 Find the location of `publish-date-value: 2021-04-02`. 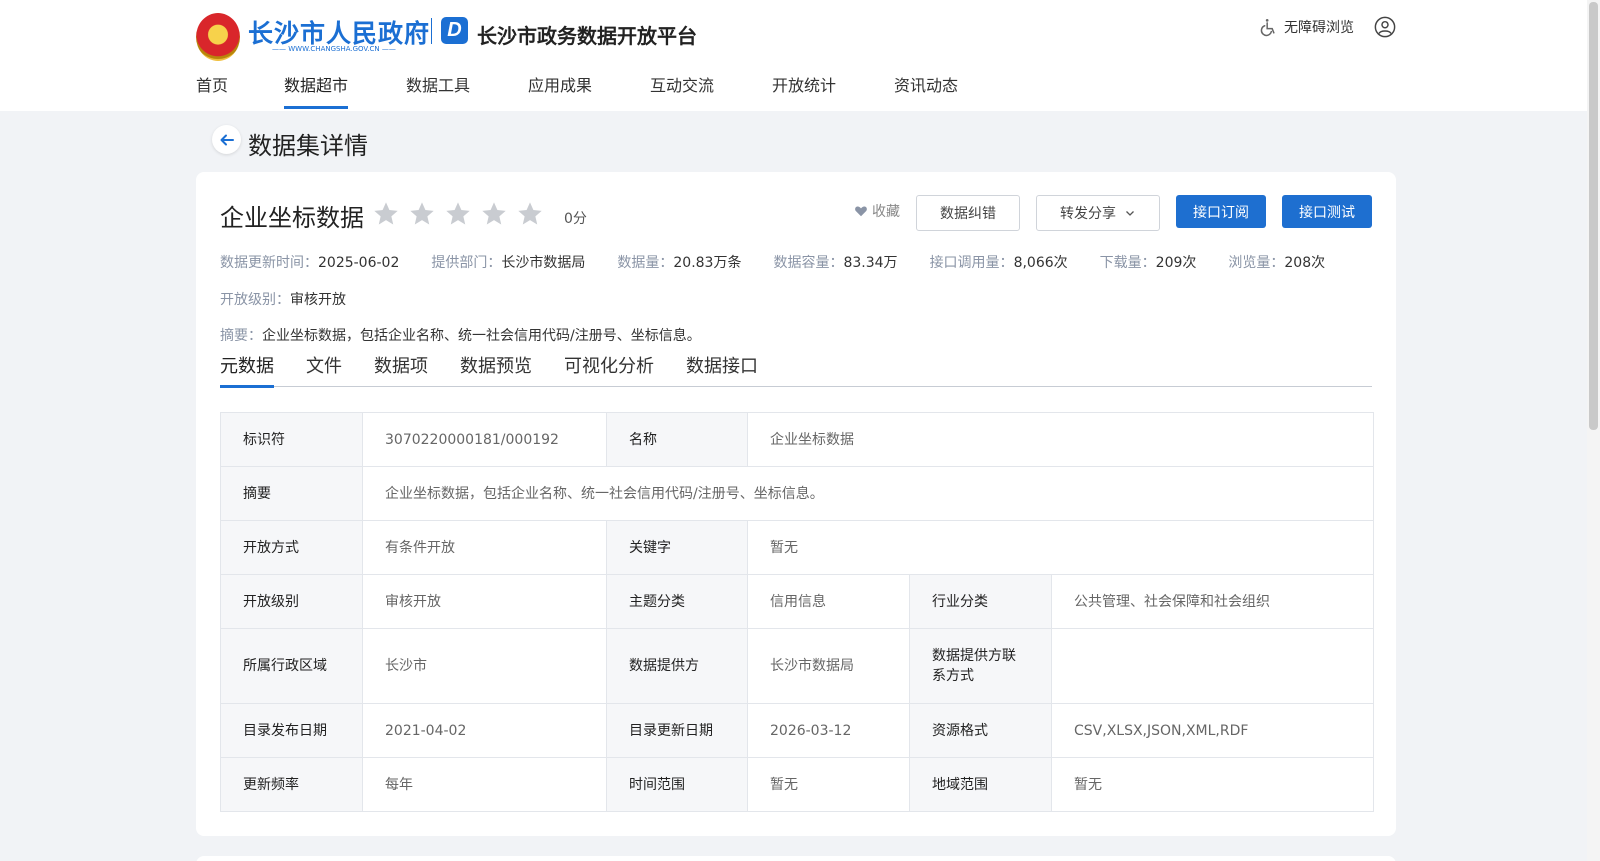

publish-date-value: 2021-04-02 is located at coordinates (484, 730).